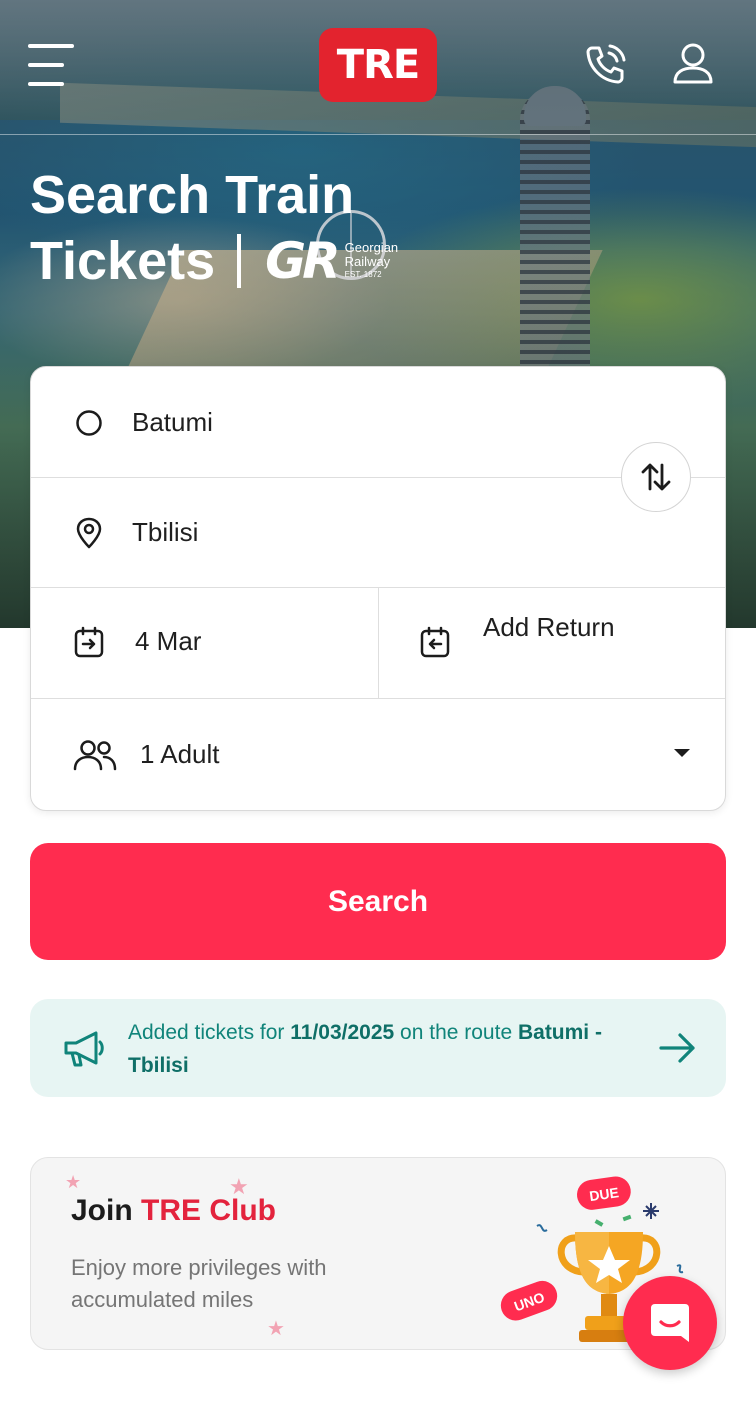 The height and width of the screenshot is (1406, 756). What do you see at coordinates (192, 195) in the screenshot?
I see `hero-title-line1: Search Train` at bounding box center [192, 195].